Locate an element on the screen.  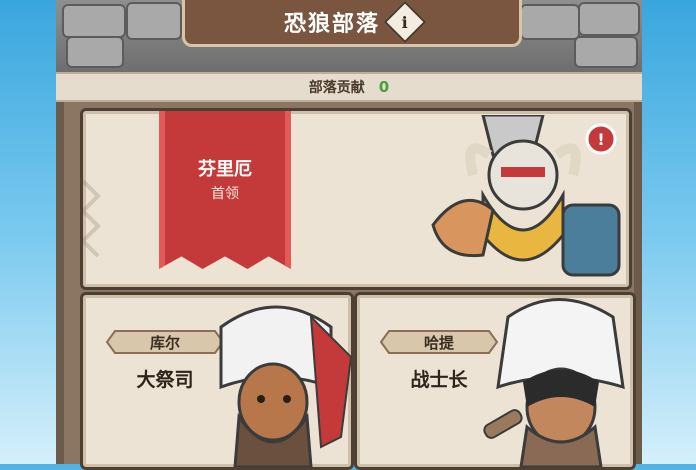
sea-background-right is located at coordinates (668, 232).